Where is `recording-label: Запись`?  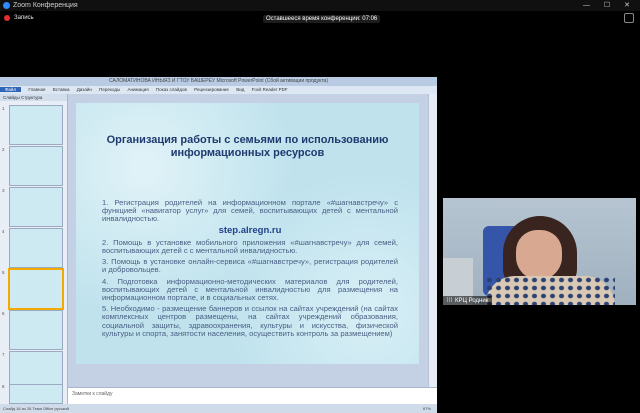 recording-label: Запись is located at coordinates (24, 18).